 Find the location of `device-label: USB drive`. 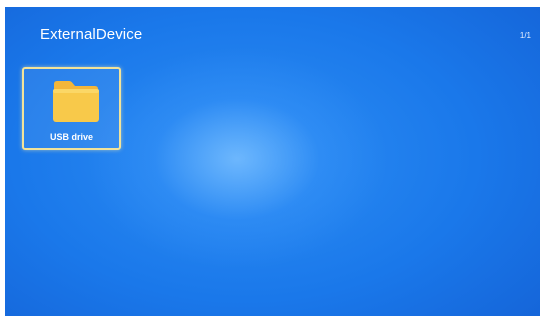

device-label: USB drive is located at coordinates (71, 137).